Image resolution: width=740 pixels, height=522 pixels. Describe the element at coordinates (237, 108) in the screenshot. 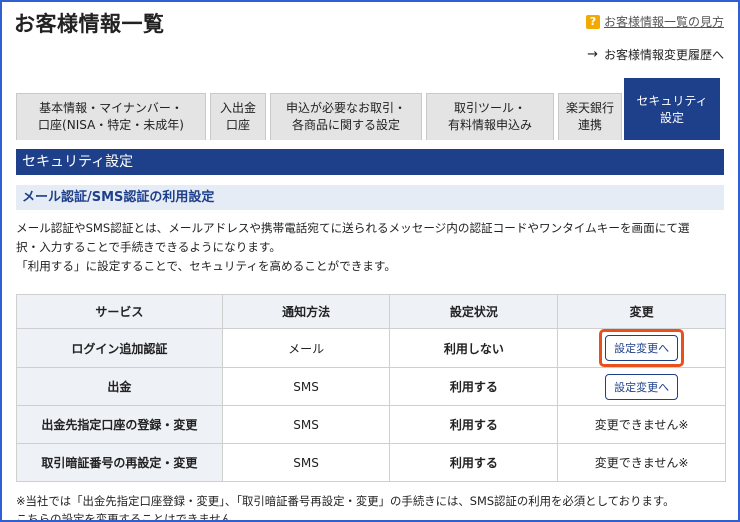

I see `tab-label: 入出金` at that location.